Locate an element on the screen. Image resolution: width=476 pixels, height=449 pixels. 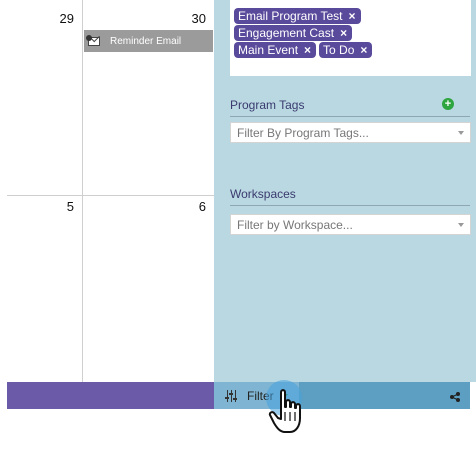
day-number: 29 is located at coordinates (66, 18).